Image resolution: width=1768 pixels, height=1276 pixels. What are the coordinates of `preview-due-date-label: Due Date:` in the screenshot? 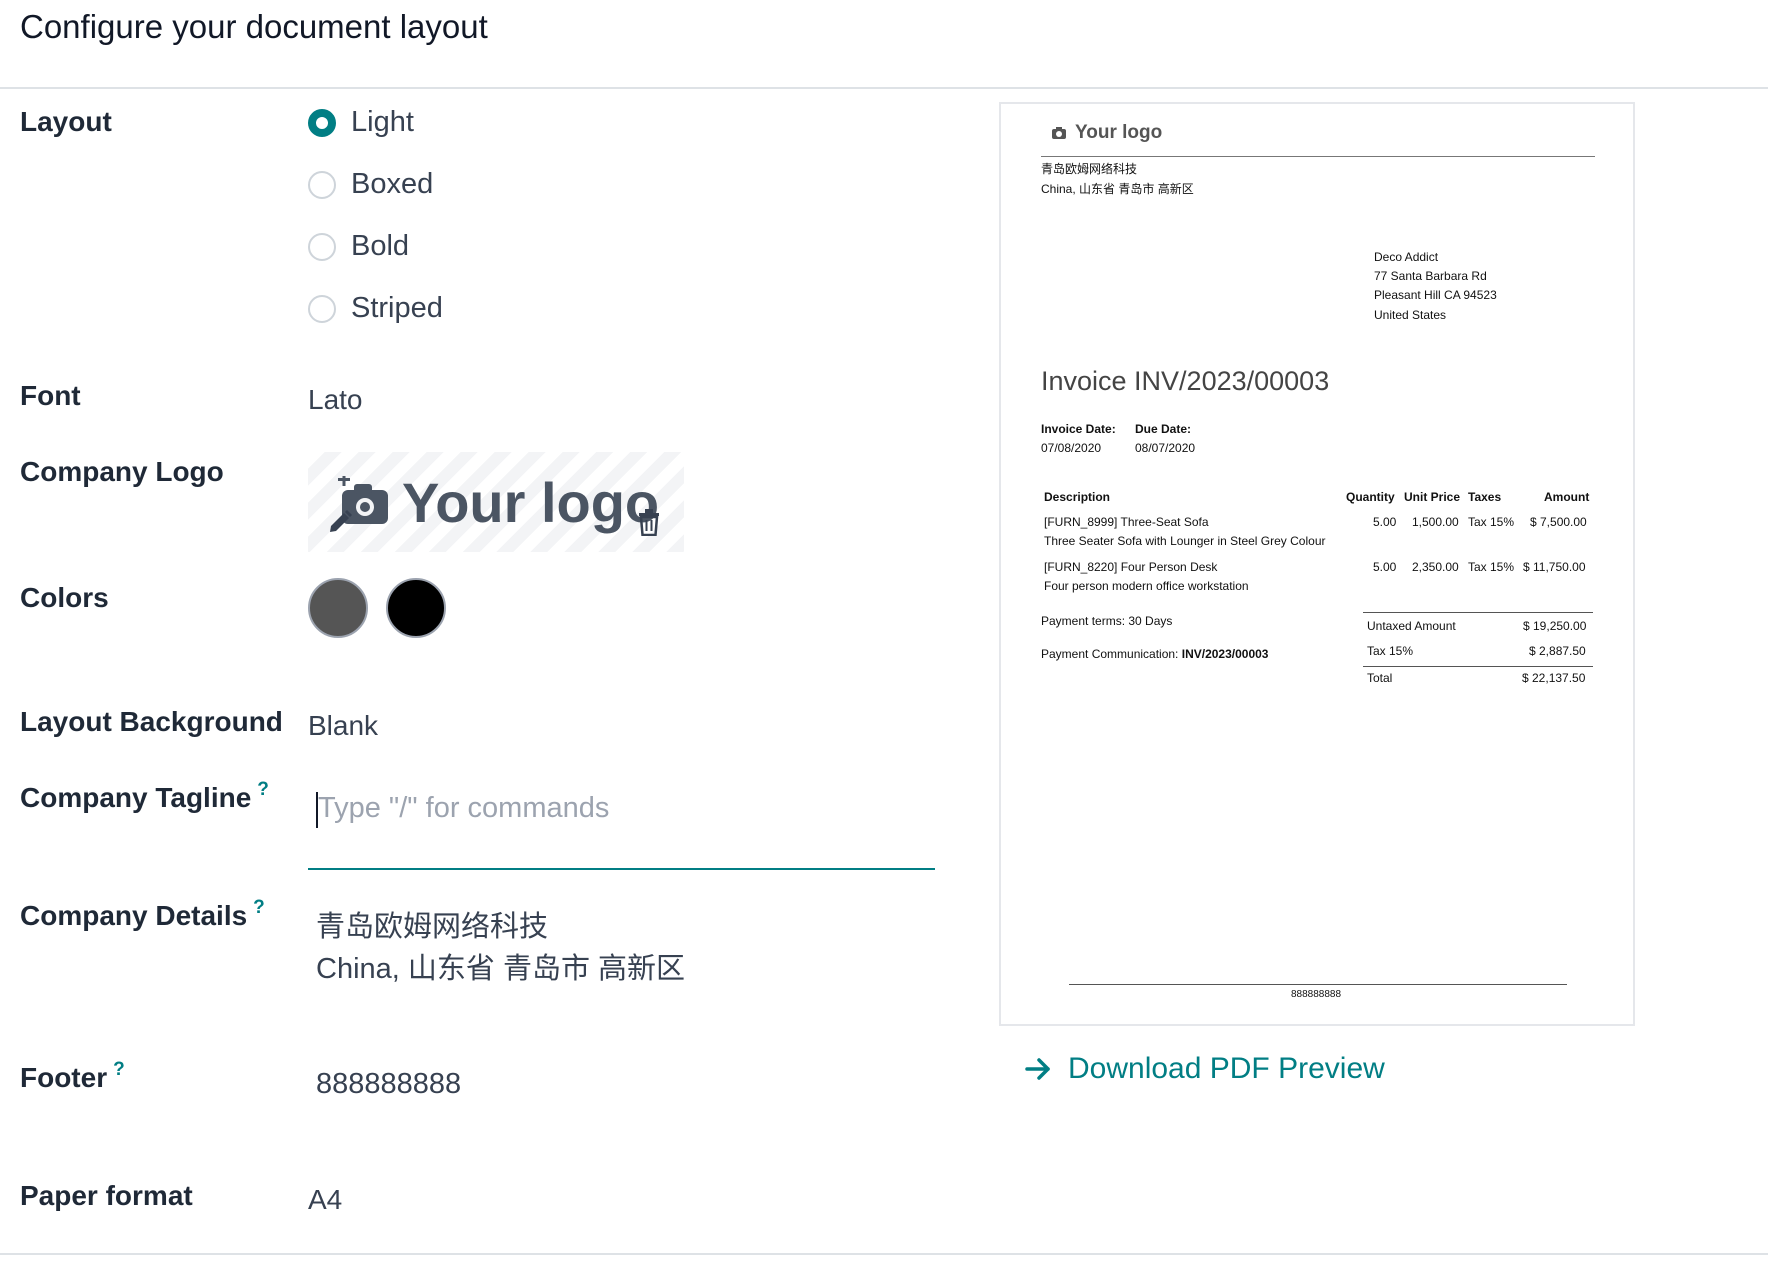 It's located at (1163, 429).